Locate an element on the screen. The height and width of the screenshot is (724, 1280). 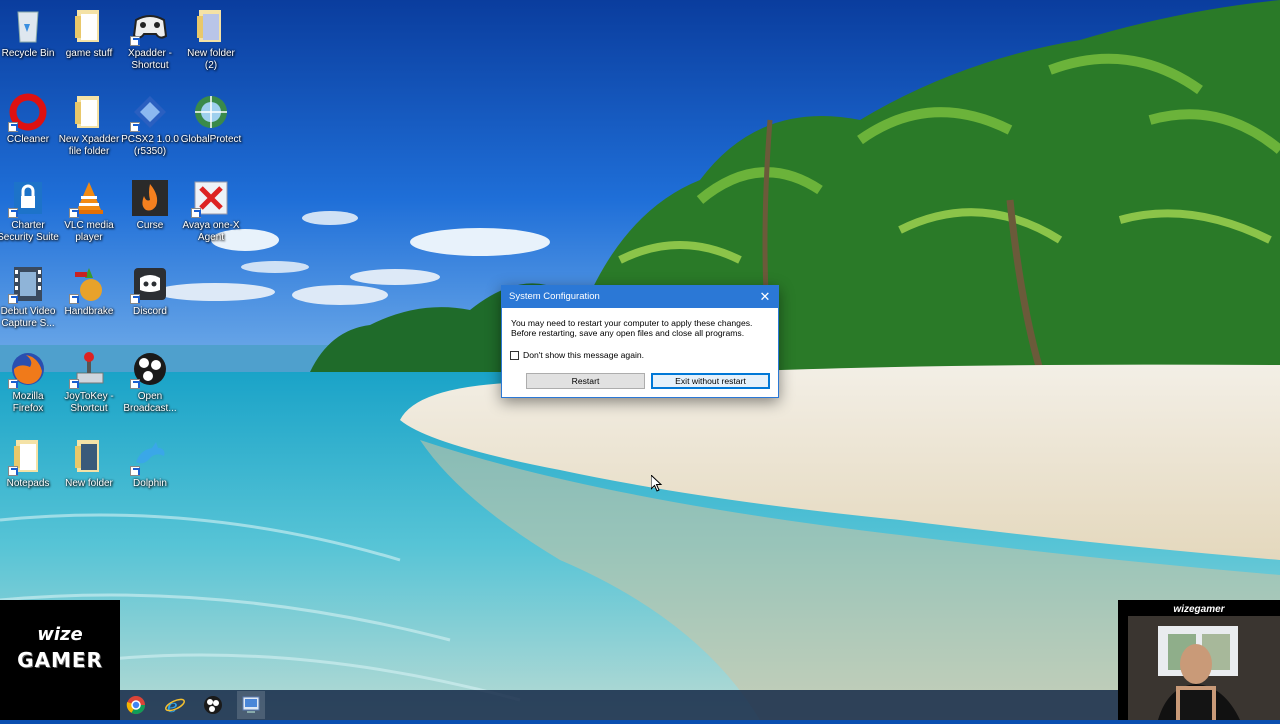
desktop-icon-firefox: Mozilla Firefox is located at coordinates (29, 382).